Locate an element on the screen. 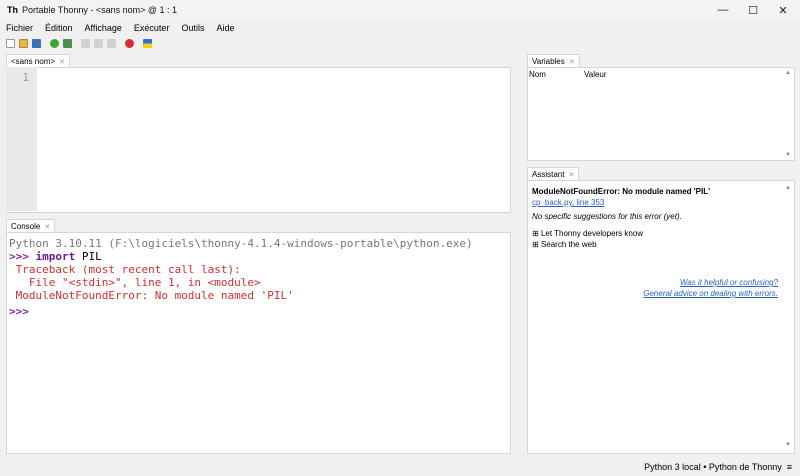  menu-aide: Aide is located at coordinates (225, 28).